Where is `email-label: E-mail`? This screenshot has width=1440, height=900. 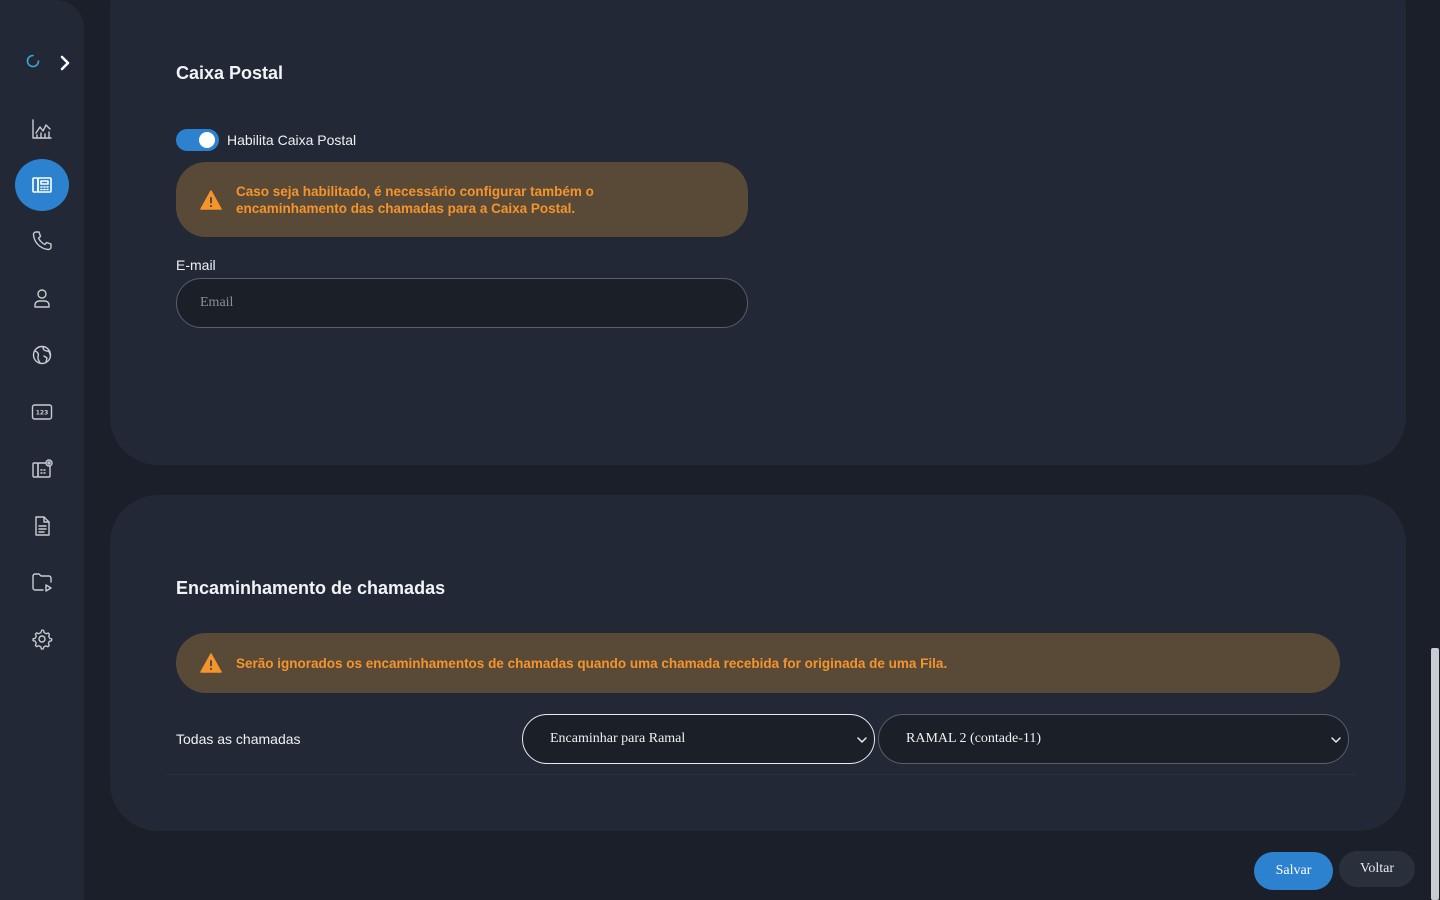
email-label: E-mail is located at coordinates (196, 265).